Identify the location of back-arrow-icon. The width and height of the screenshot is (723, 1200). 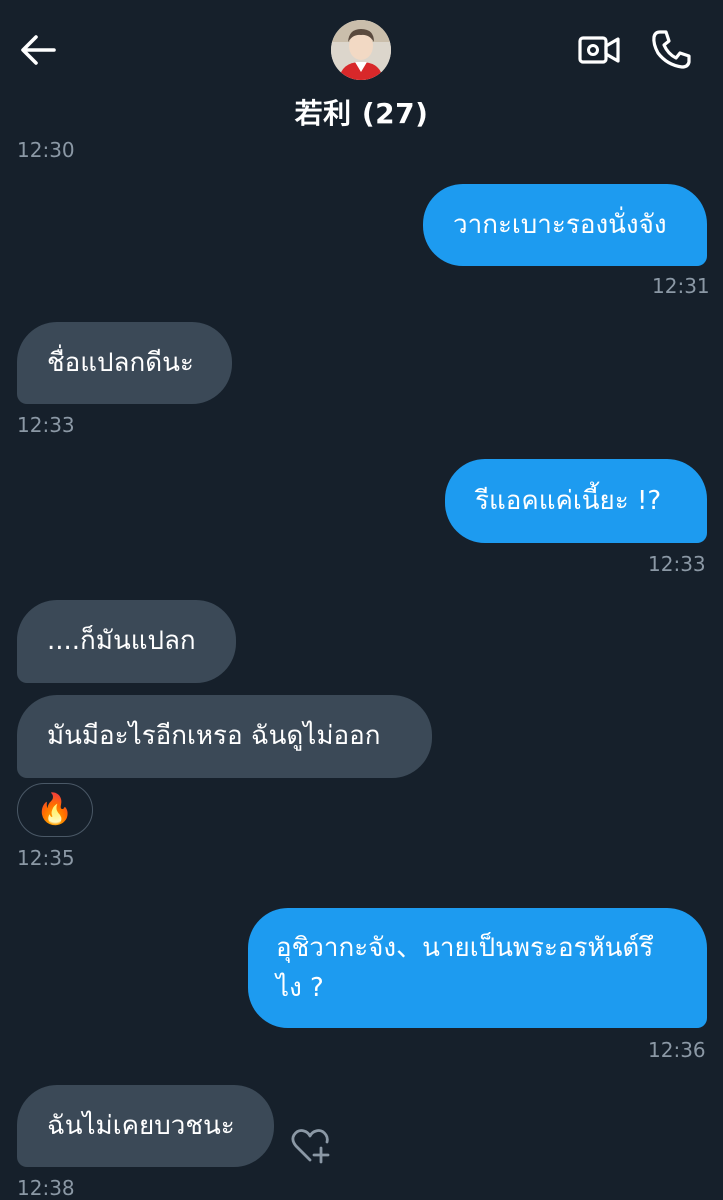
(38, 50).